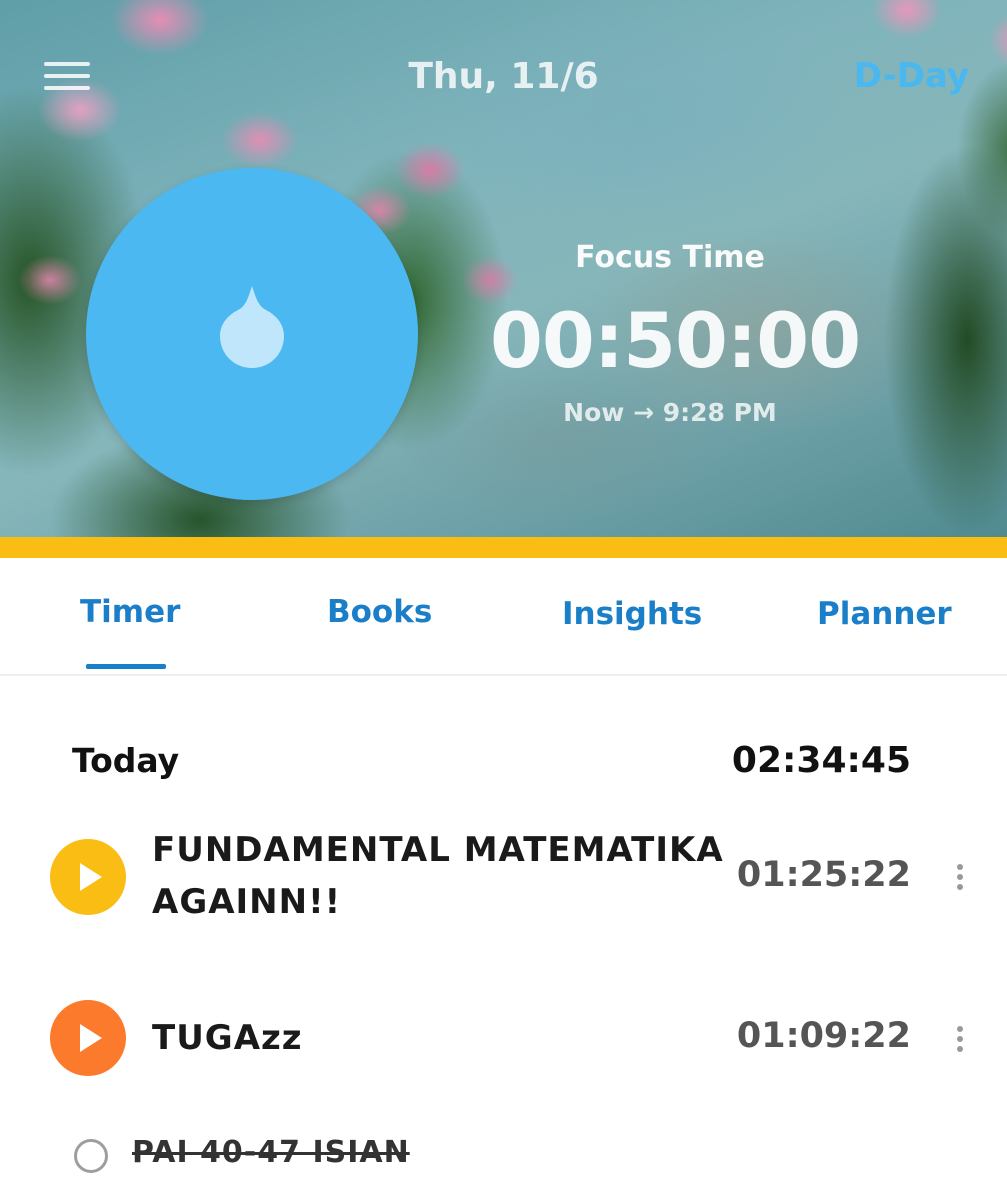  Describe the element at coordinates (632, 614) in the screenshot. I see `tab-insights: Insights` at that location.